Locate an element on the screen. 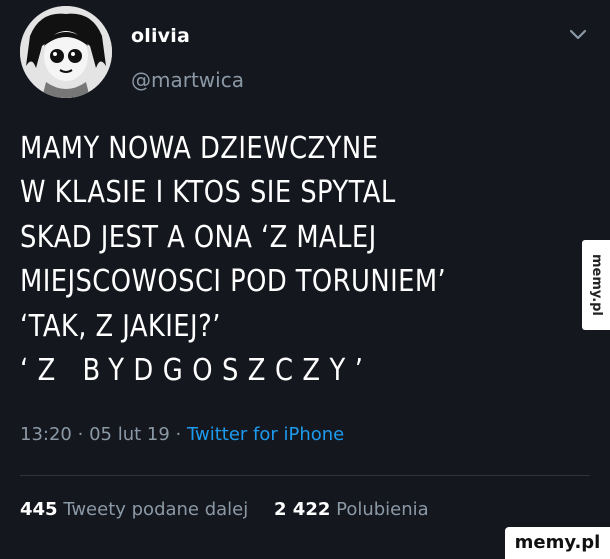  engagement-stats: 445 Tweety podane dalej 2 422 Polubienia is located at coordinates (234, 509).